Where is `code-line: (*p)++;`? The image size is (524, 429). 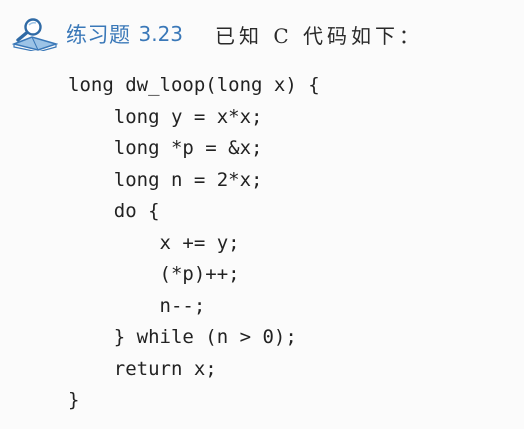
code-line: (*p)++; is located at coordinates (154, 274).